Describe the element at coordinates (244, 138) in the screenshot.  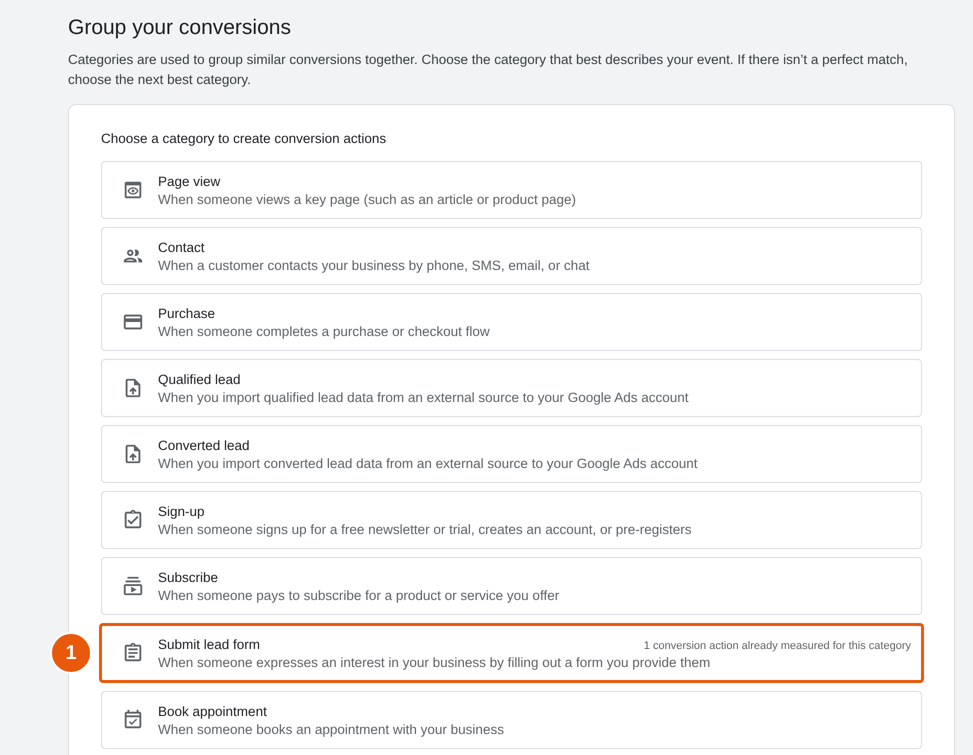
I see `card-heading: Choose a category to create conversion actions` at that location.